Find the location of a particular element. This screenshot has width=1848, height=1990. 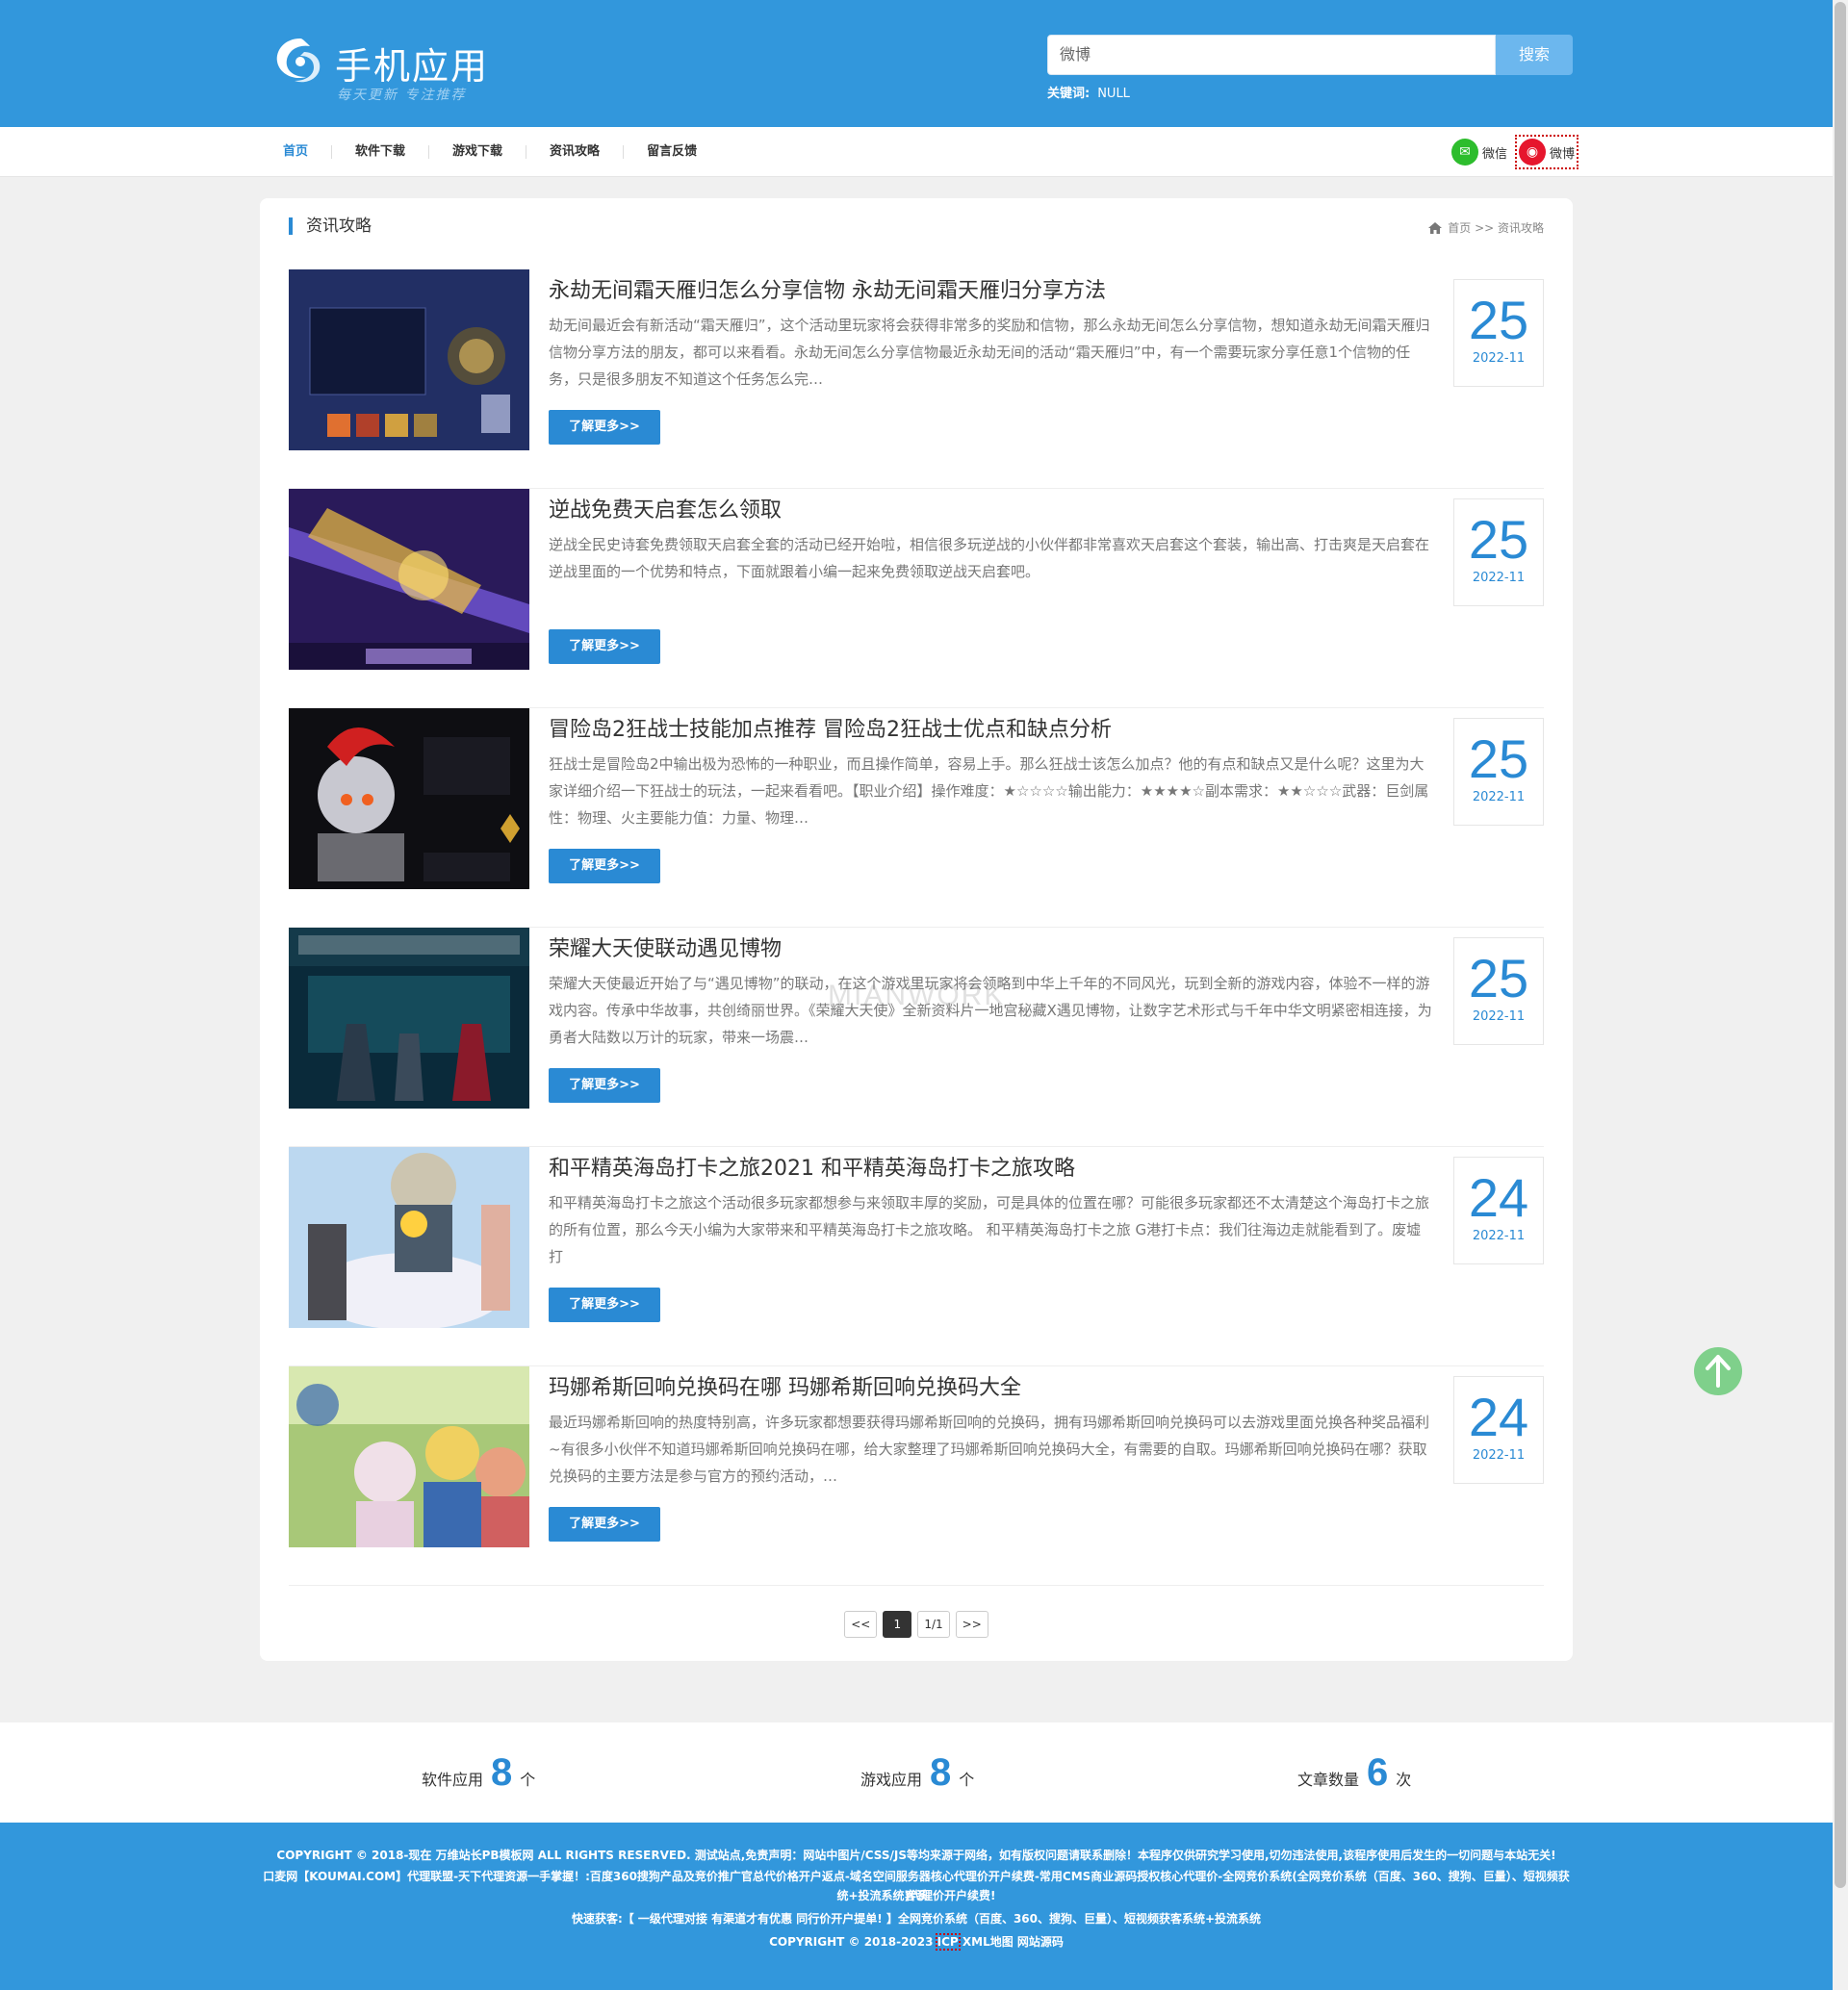

weibo-icon: ◉ is located at coordinates (1532, 152).